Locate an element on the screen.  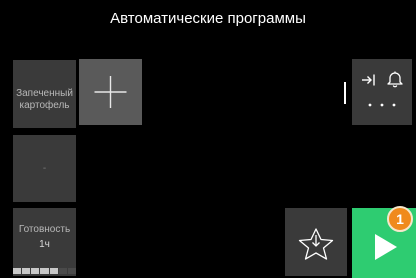
add-program-button is located at coordinates (110, 92).